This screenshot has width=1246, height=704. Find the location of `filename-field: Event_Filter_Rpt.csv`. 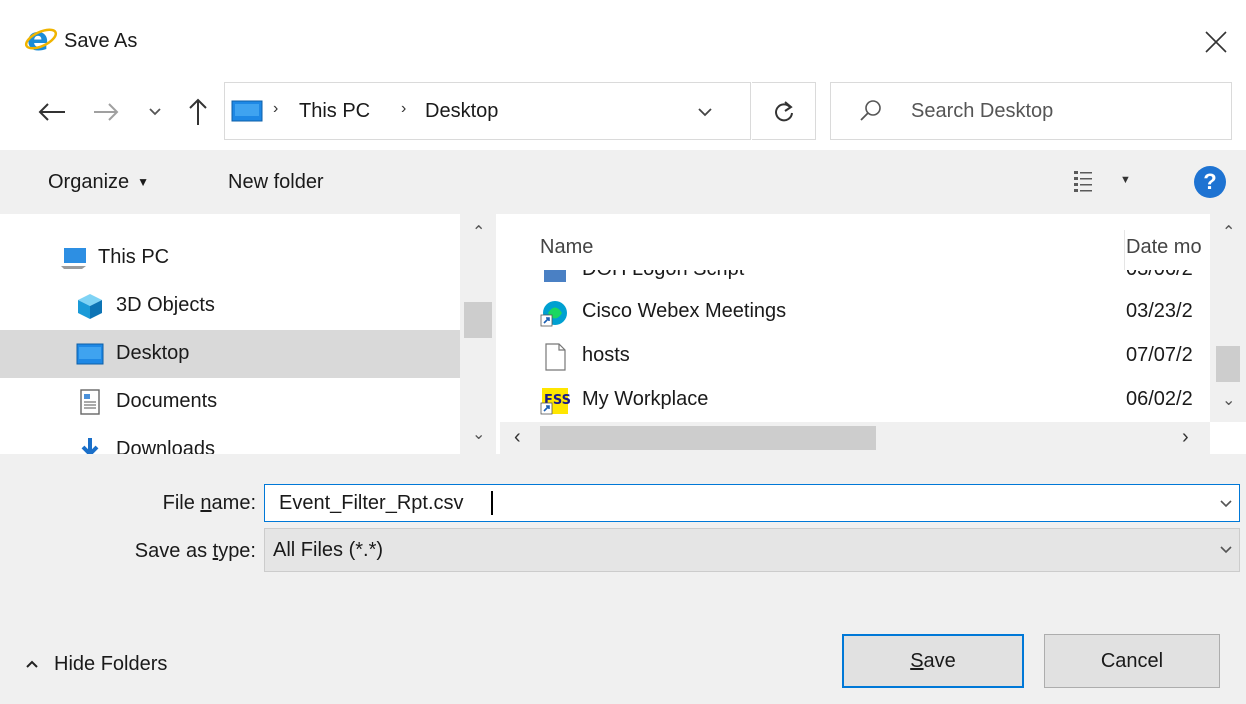

filename-field: Event_Filter_Rpt.csv is located at coordinates (752, 503).